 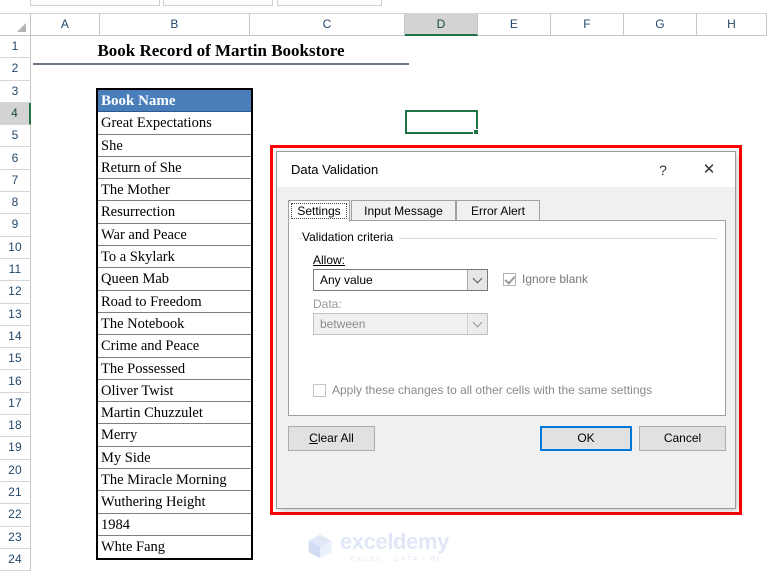 I want to click on book-table-row: My Side, so click(x=174, y=458).